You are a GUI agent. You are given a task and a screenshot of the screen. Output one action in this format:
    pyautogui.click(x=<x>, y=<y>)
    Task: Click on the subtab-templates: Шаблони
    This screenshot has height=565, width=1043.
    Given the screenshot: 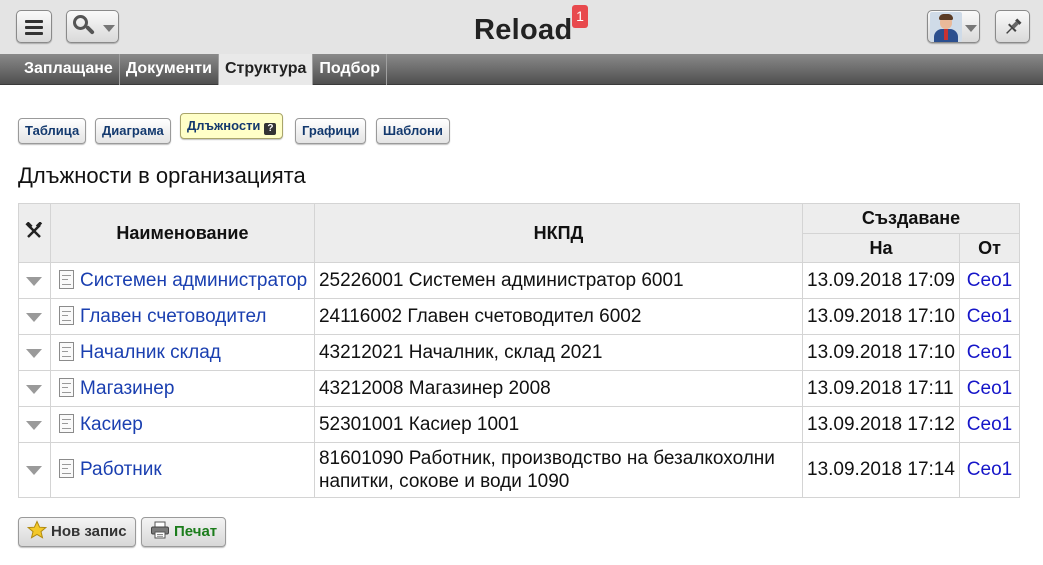 What is the action you would take?
    pyautogui.click(x=413, y=131)
    